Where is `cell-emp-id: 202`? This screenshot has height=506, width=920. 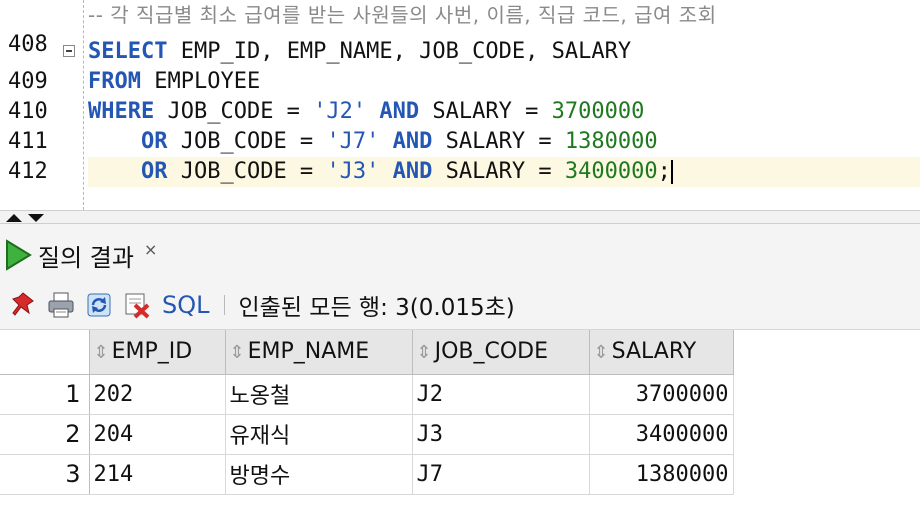 cell-emp-id: 202 is located at coordinates (157, 394).